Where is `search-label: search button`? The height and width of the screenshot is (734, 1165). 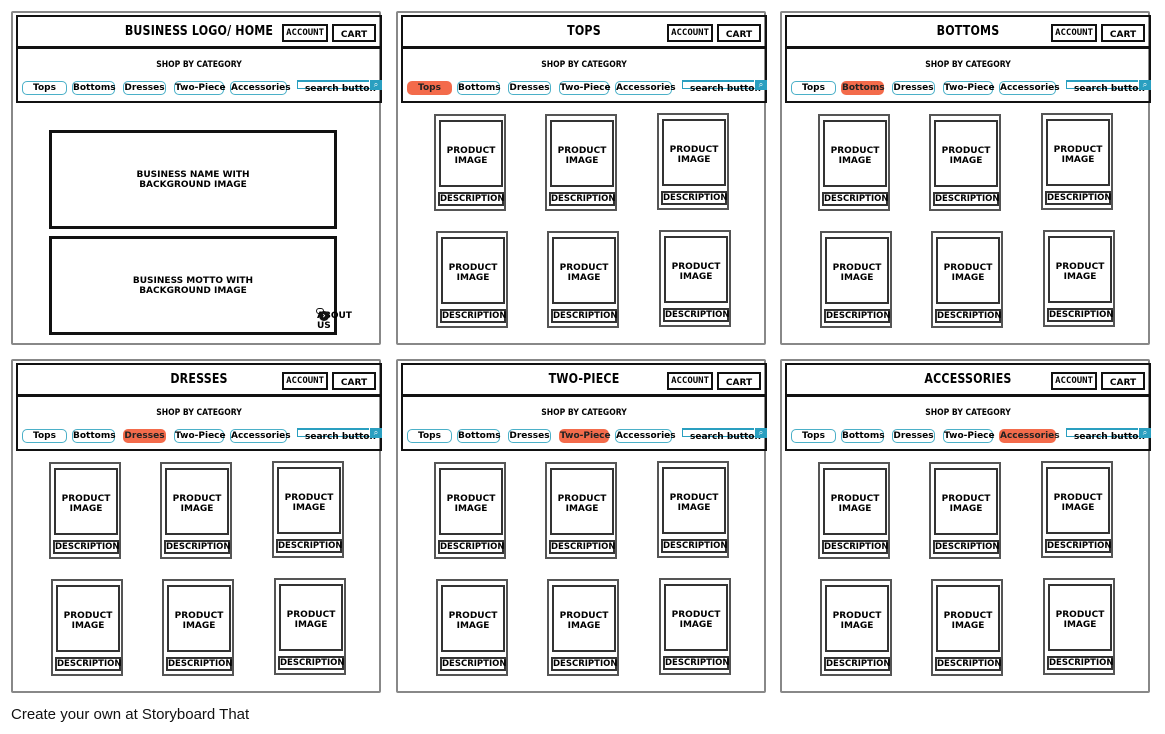 search-label: search button is located at coordinates (725, 437).